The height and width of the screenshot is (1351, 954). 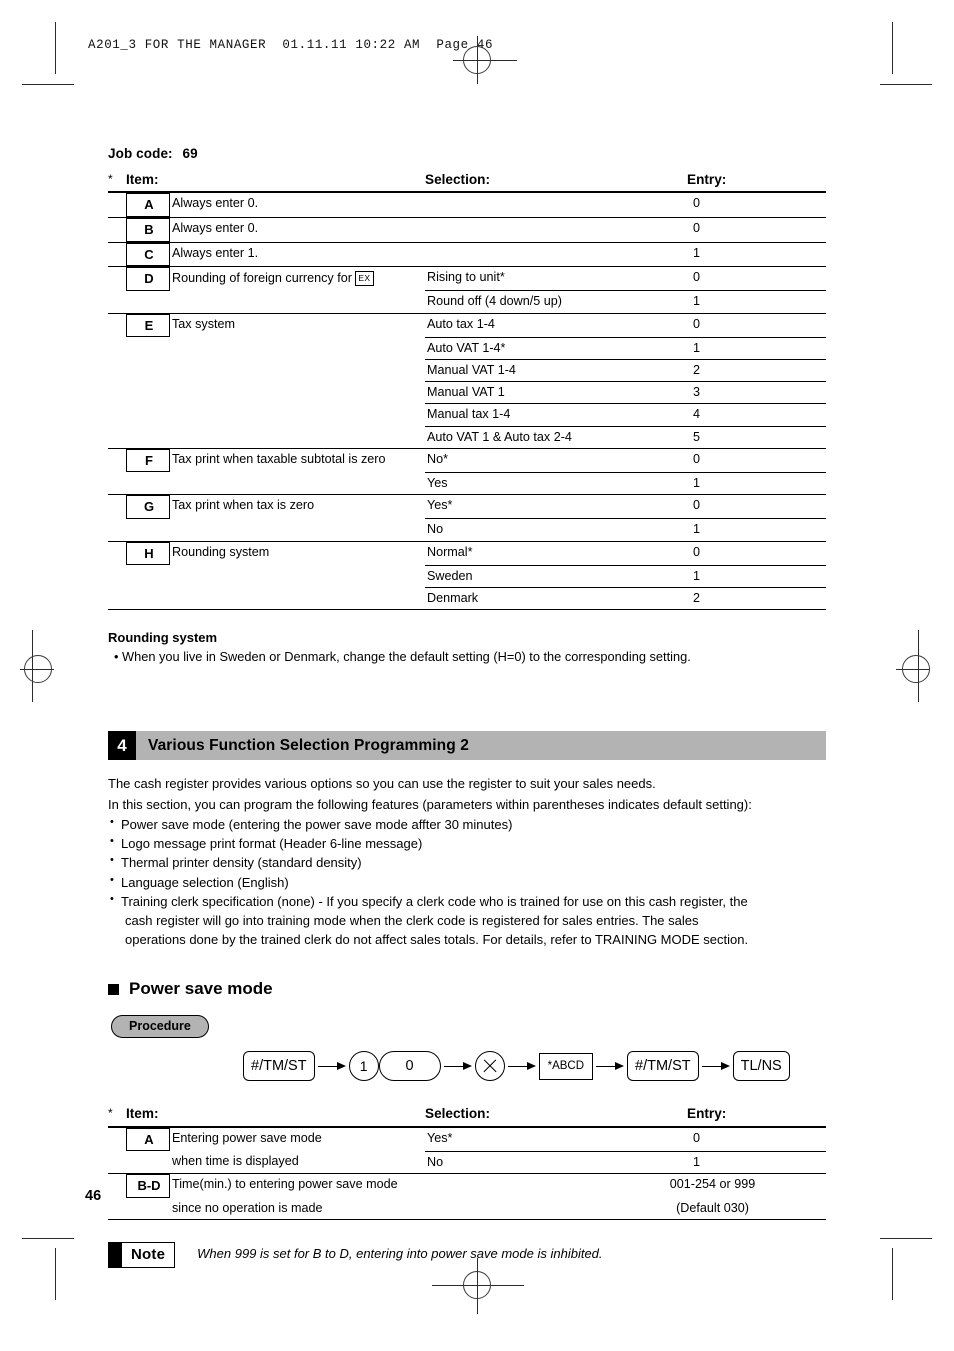 What do you see at coordinates (148, 507) in the screenshot?
I see `row-key: G` at bounding box center [148, 507].